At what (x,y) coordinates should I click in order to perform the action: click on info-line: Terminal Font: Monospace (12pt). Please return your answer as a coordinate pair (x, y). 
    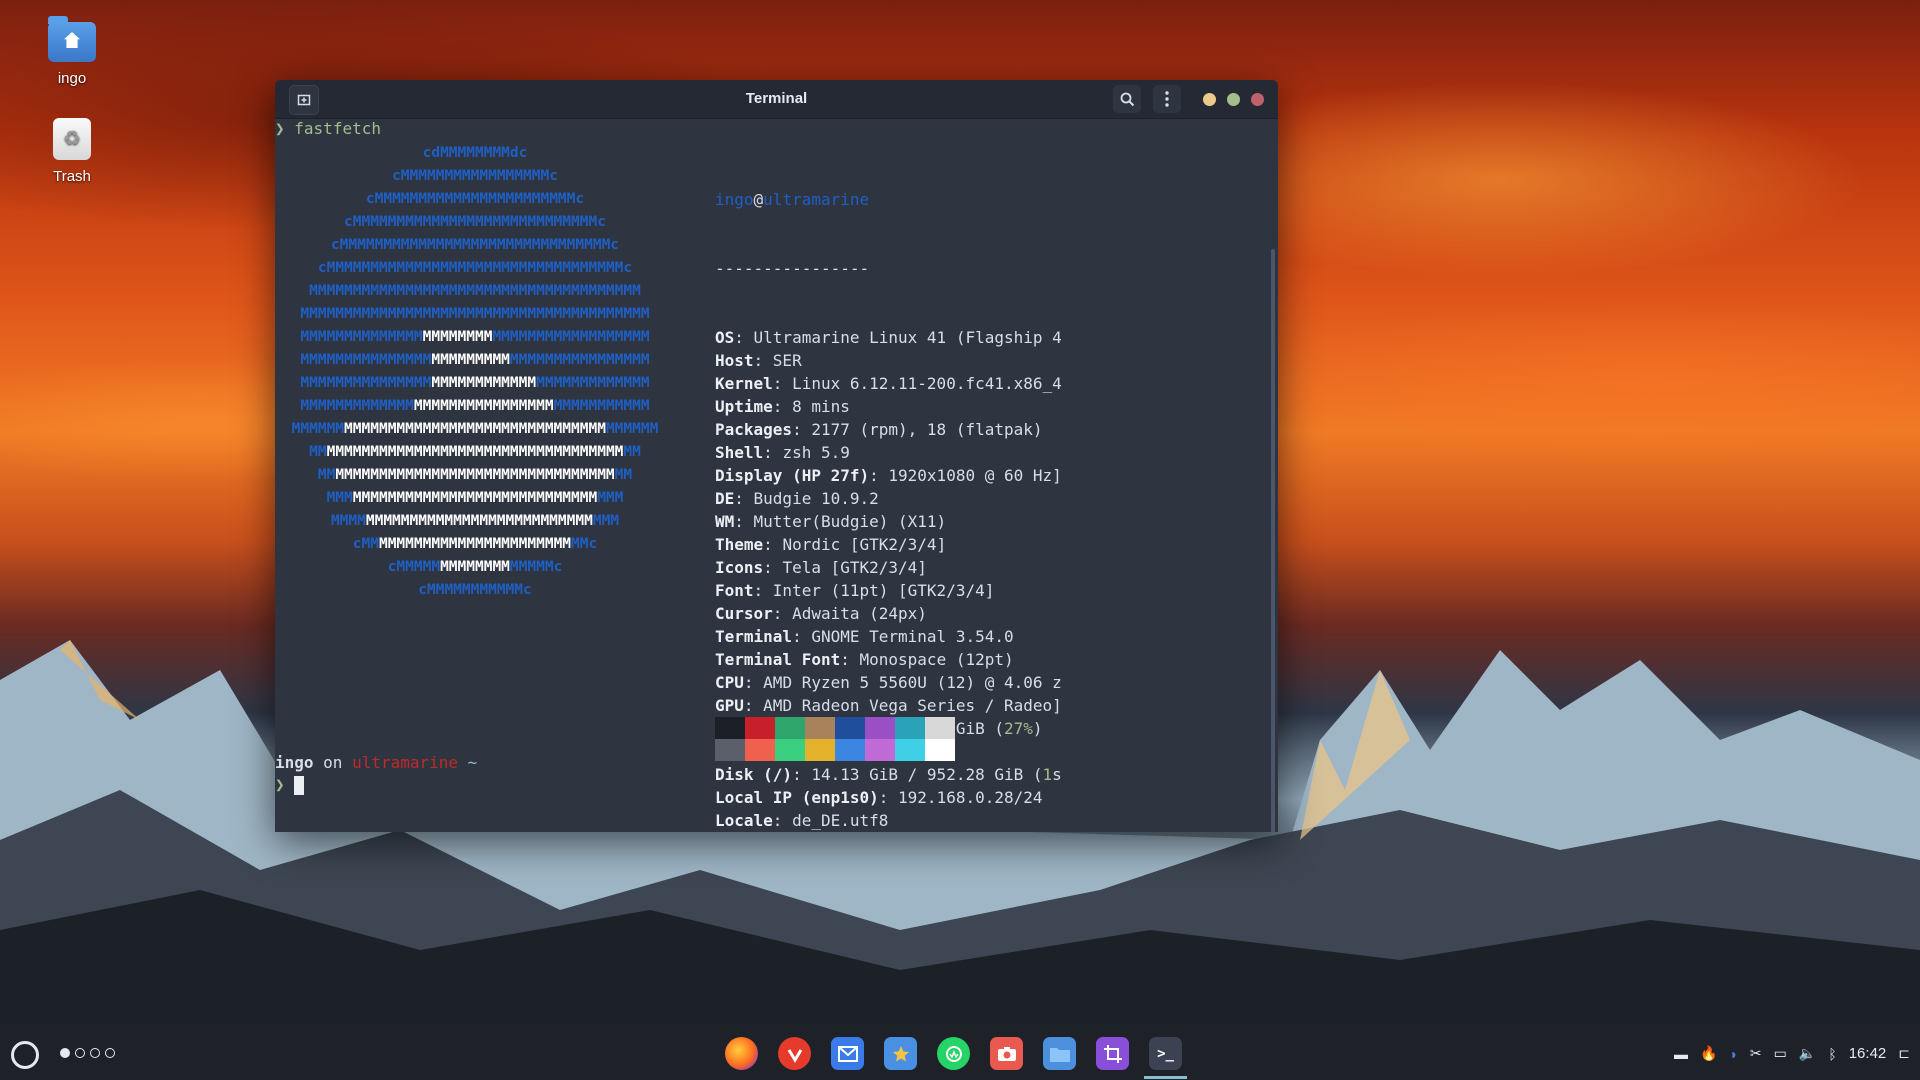
    Looking at the image, I should click on (864, 659).